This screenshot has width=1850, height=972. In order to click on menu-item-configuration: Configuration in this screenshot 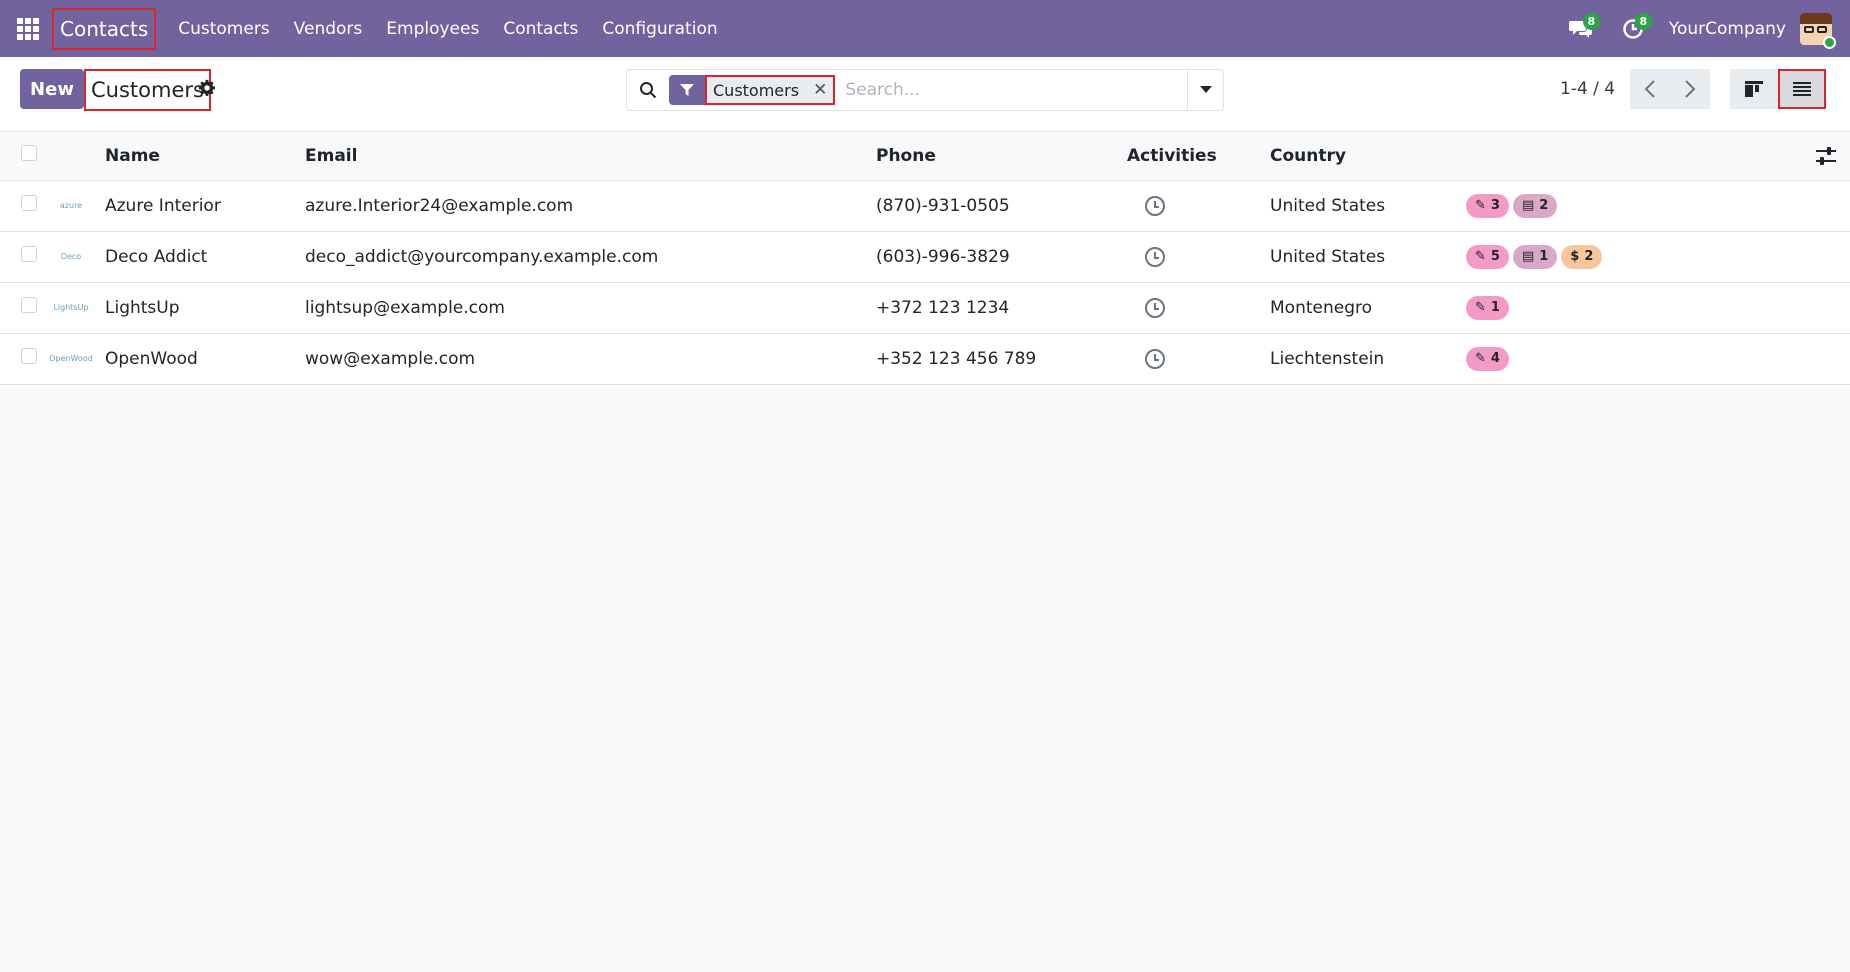, I will do `click(659, 28)`.